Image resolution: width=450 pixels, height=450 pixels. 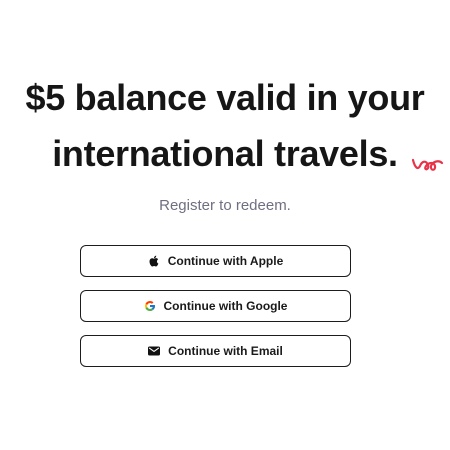 I want to click on register-subtitle: Register to redeem., so click(x=225, y=205).